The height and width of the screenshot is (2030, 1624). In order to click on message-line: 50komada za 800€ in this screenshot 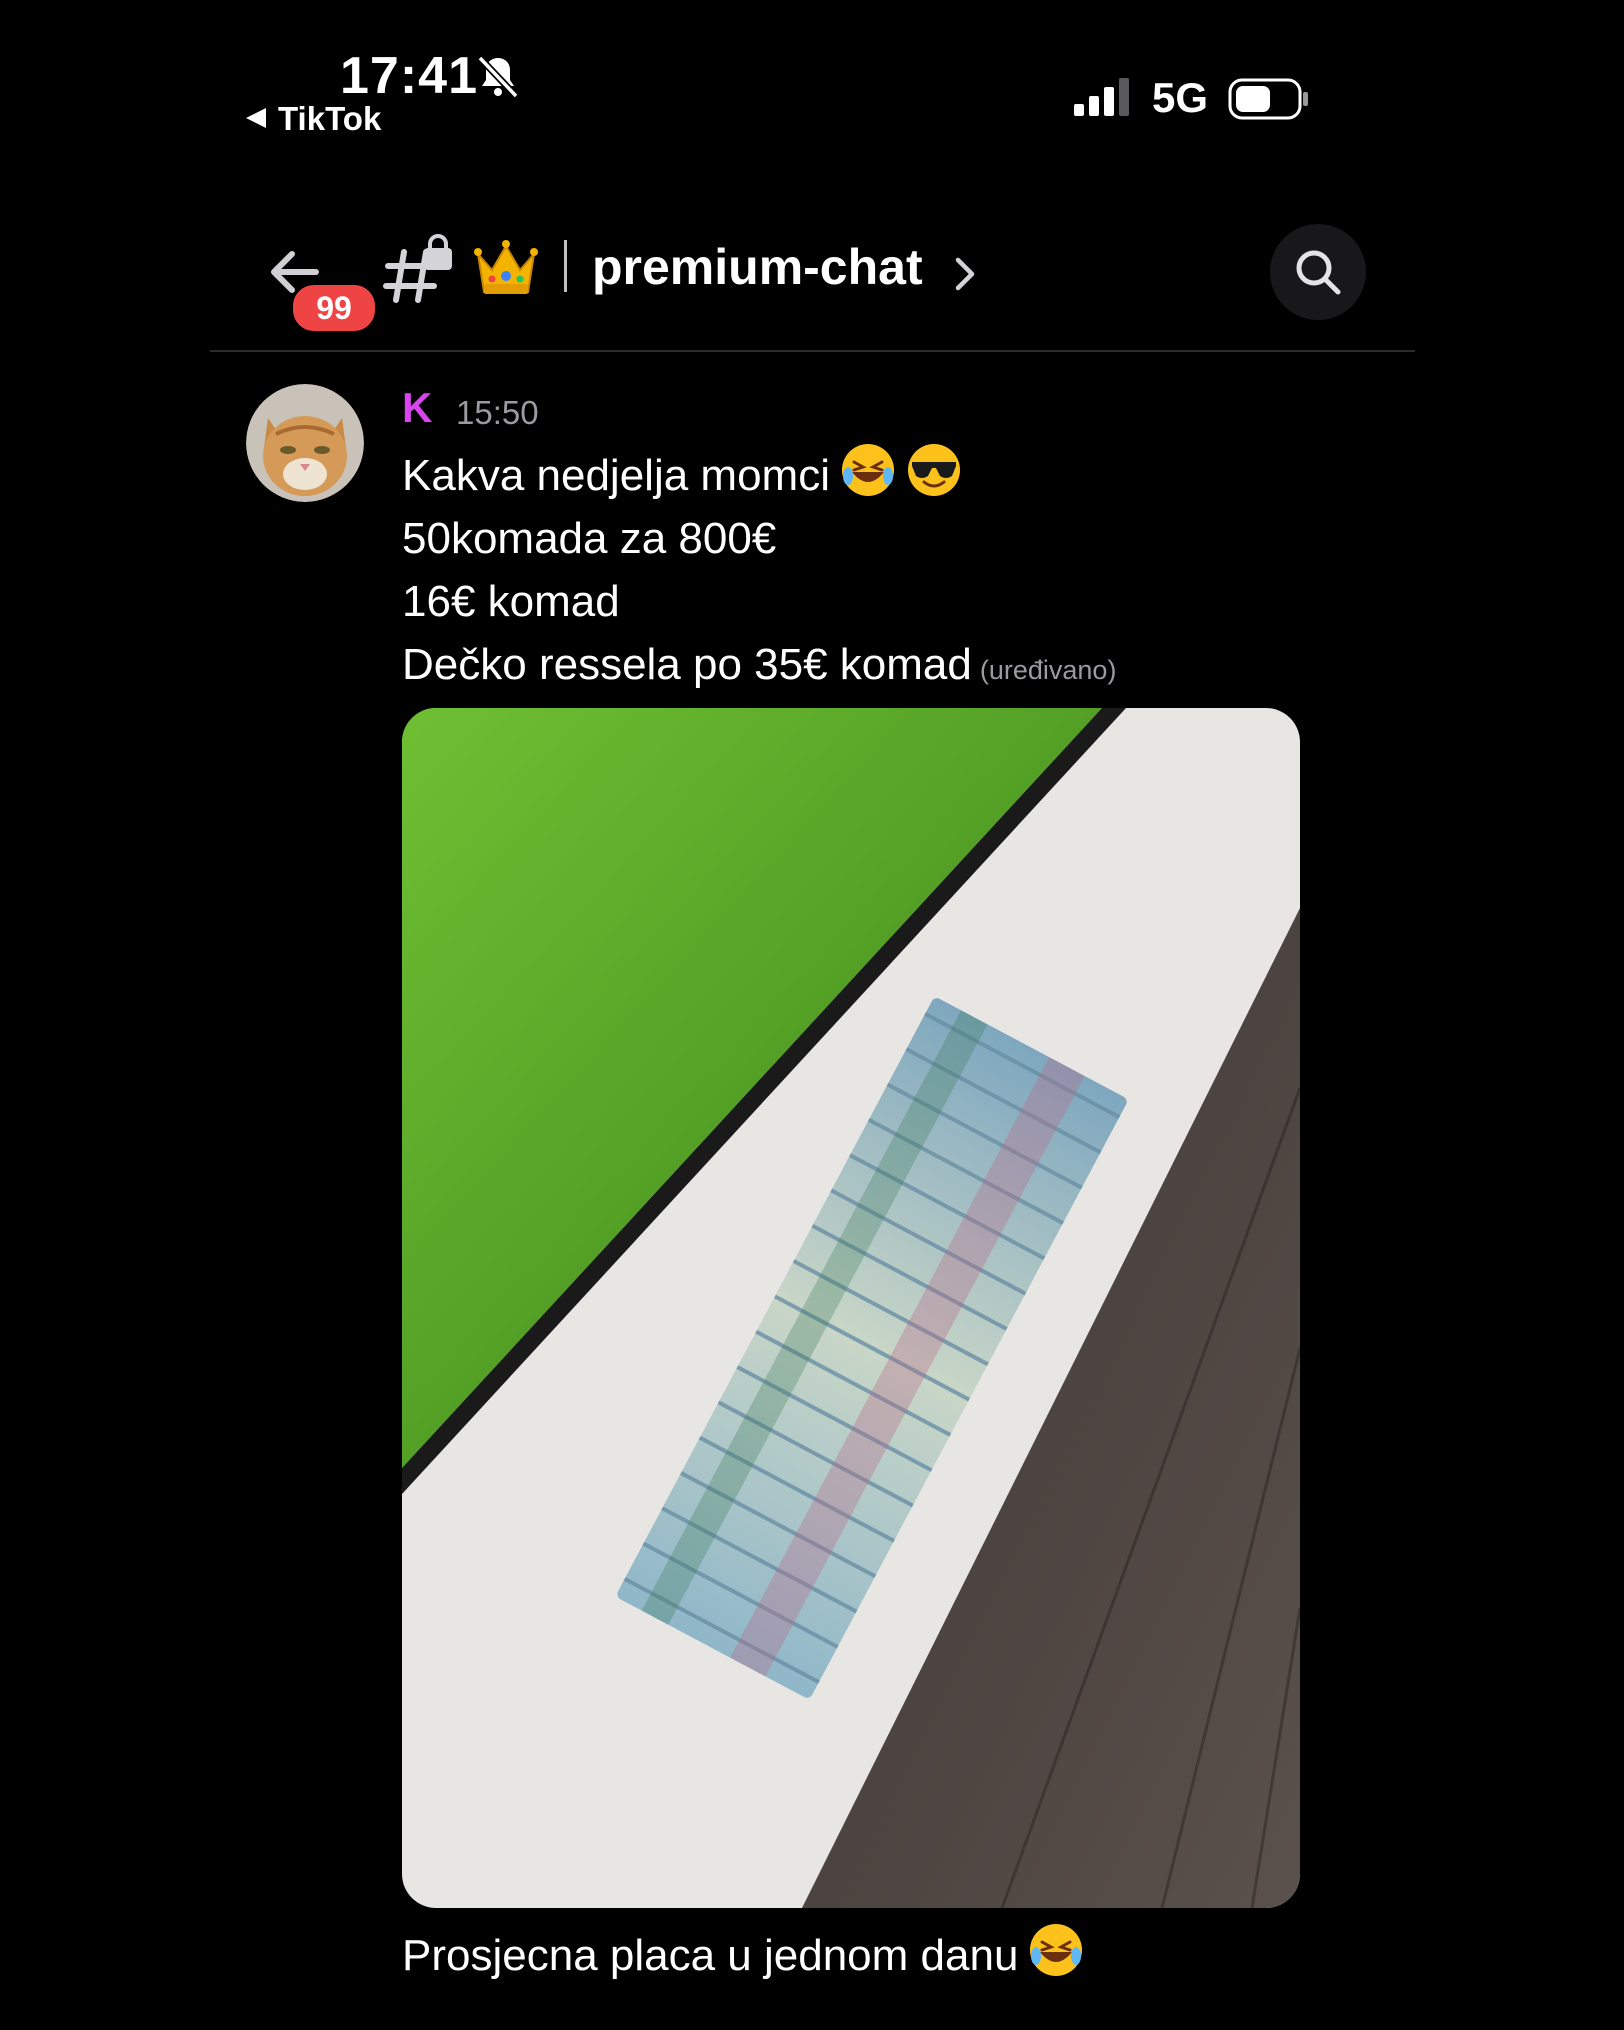, I will do `click(589, 538)`.